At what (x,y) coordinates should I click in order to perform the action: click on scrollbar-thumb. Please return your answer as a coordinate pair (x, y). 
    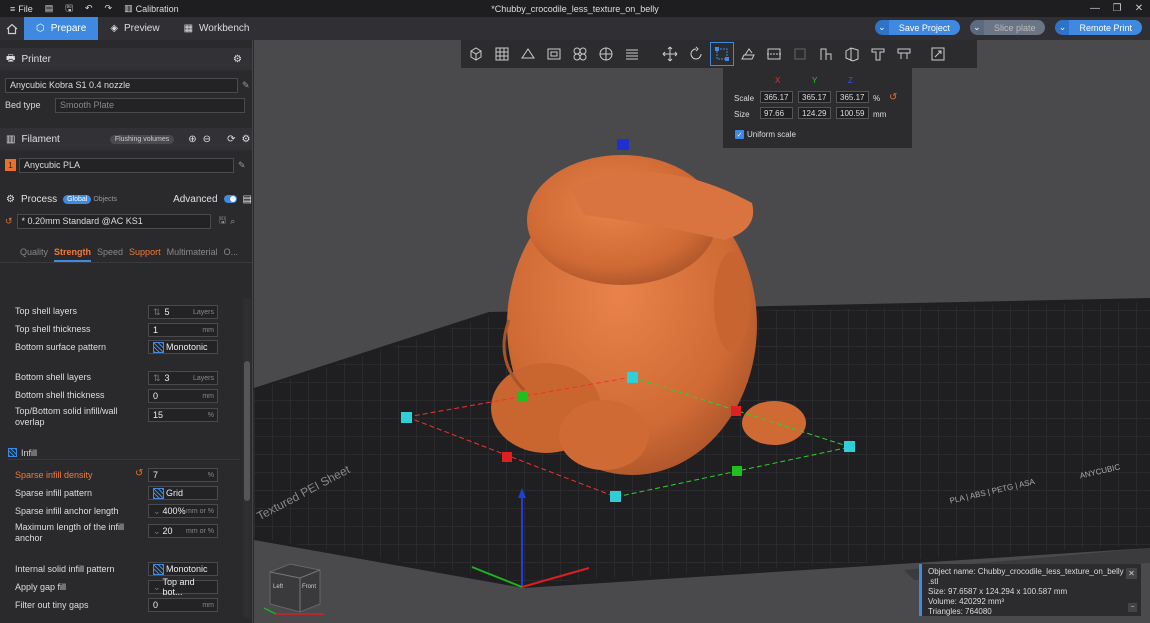
    Looking at the image, I should click on (247, 431).